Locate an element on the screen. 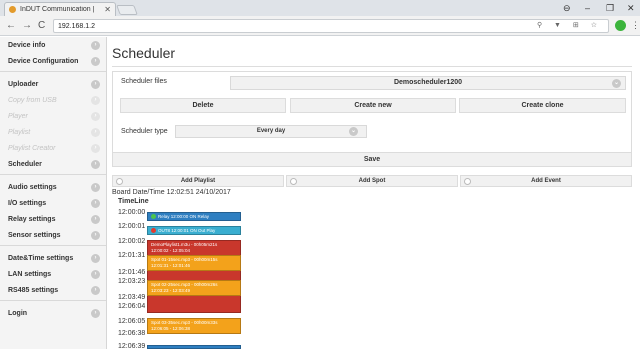  address-bar: ⚲ ▼ ⊞ ☆ is located at coordinates (331, 26).